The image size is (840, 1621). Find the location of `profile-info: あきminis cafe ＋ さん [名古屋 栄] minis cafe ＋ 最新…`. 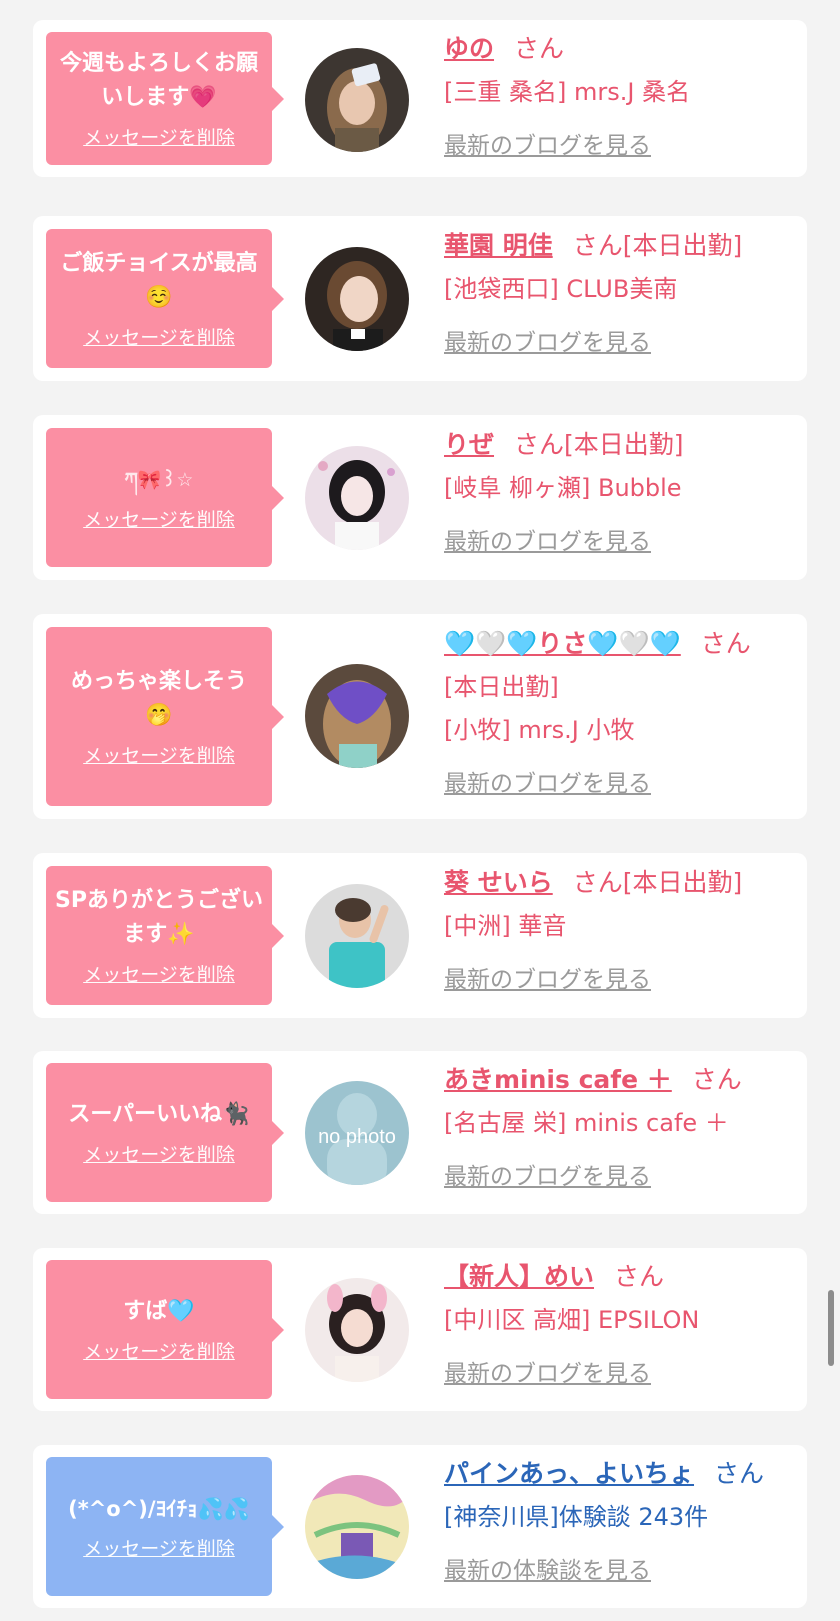

profile-info: あきminis cafe ＋ さん [名古屋 栄] minis cafe ＋ 最新… is located at coordinates (618, 1127).